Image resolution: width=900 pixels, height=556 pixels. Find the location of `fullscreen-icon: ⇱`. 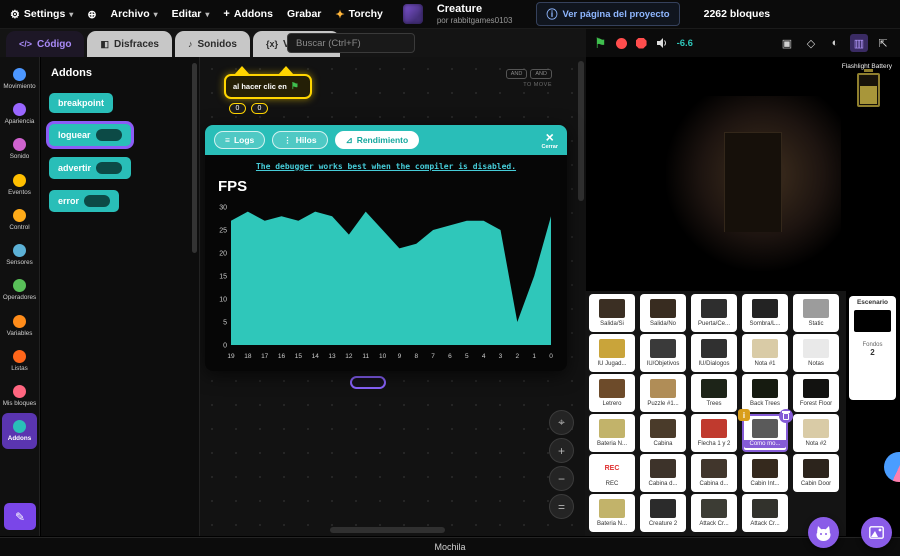

fullscreen-icon: ⇱ is located at coordinates (883, 43).